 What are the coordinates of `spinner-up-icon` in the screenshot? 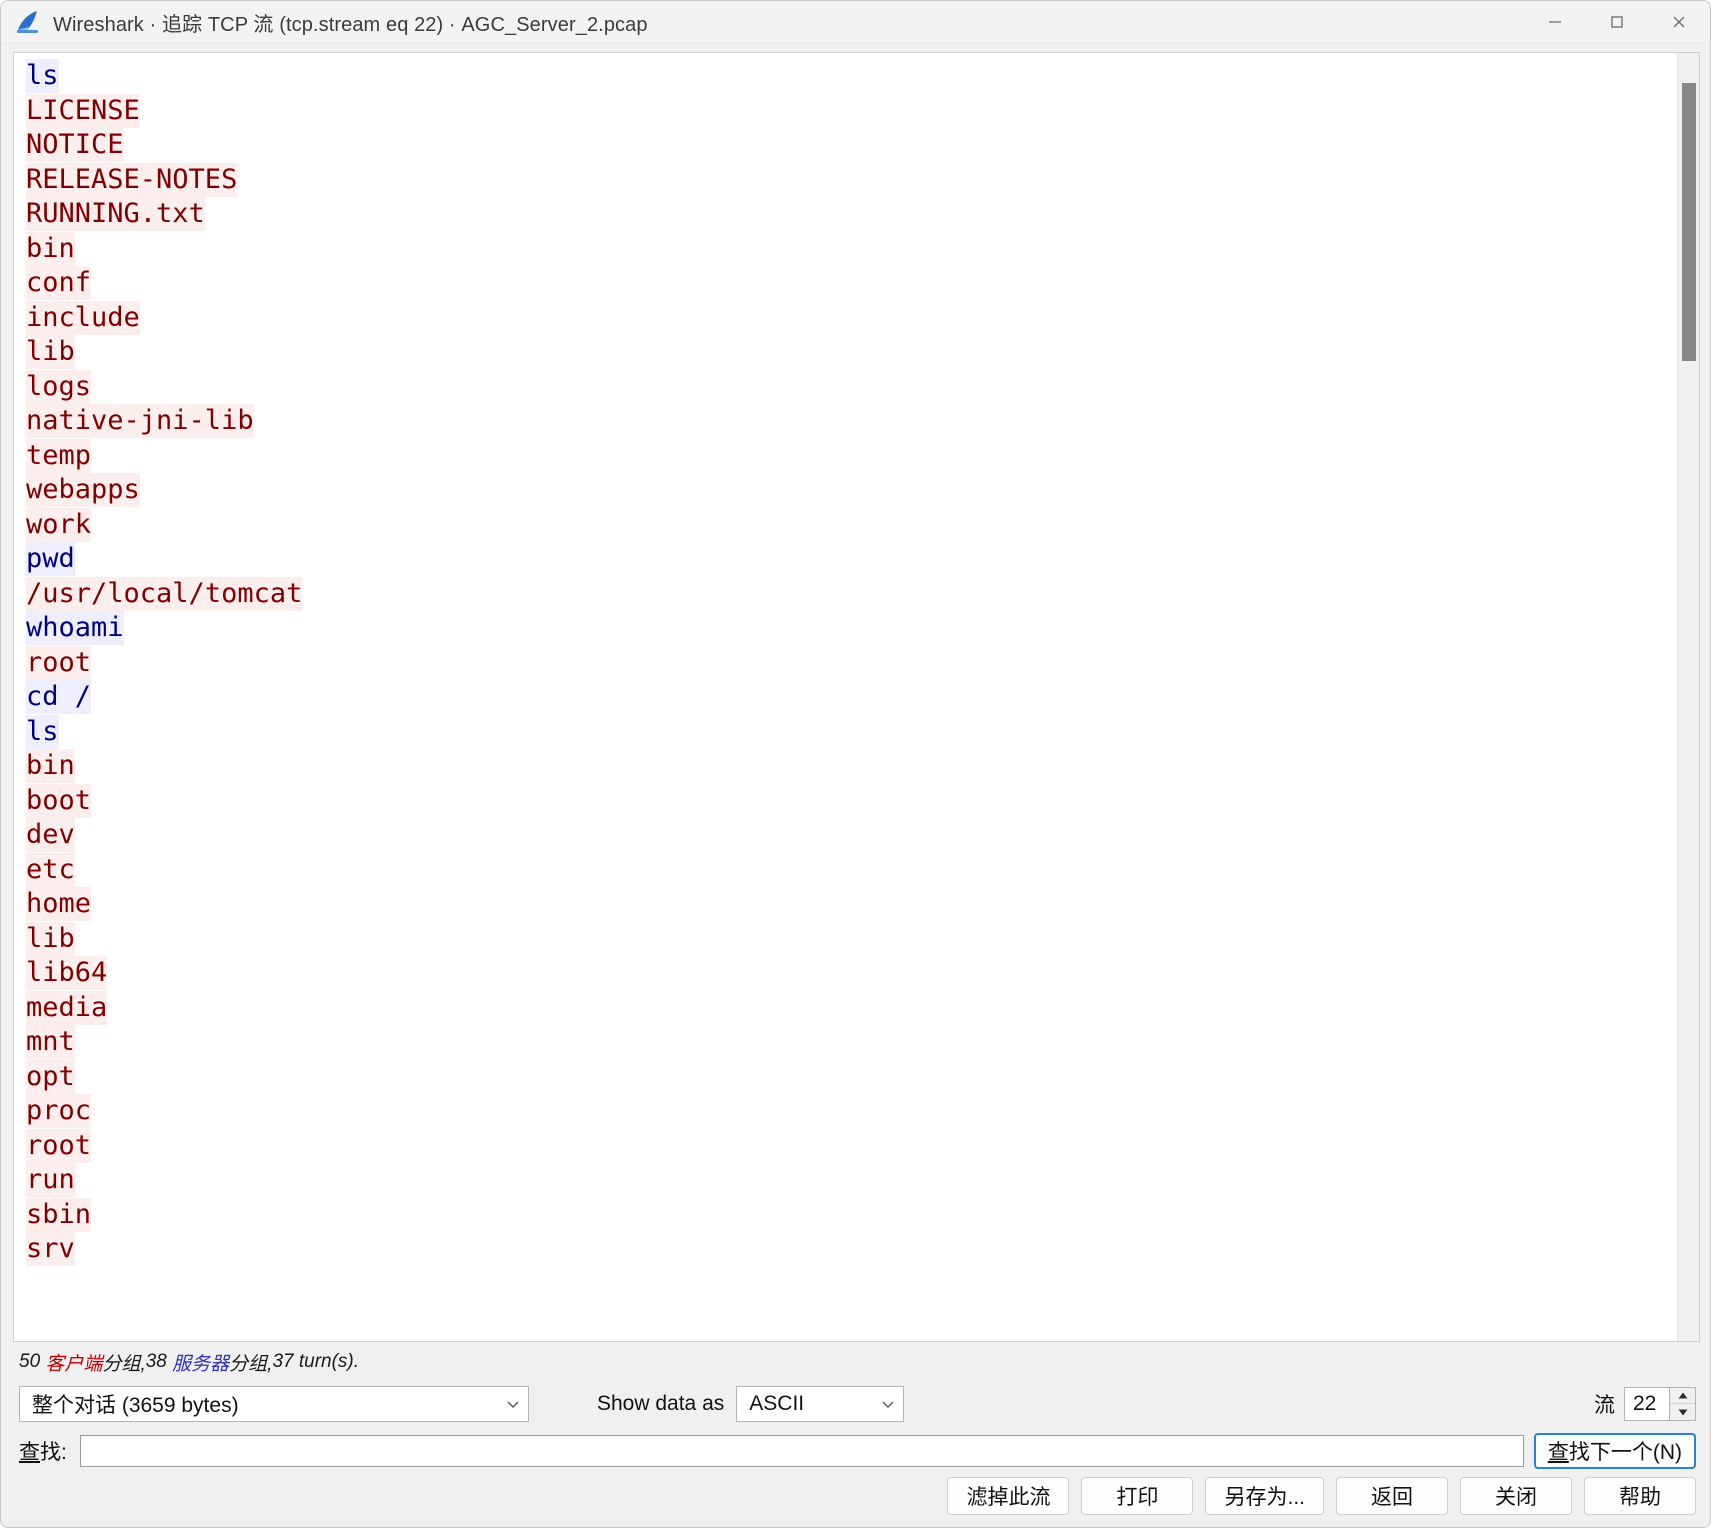 It's located at (1682, 1395).